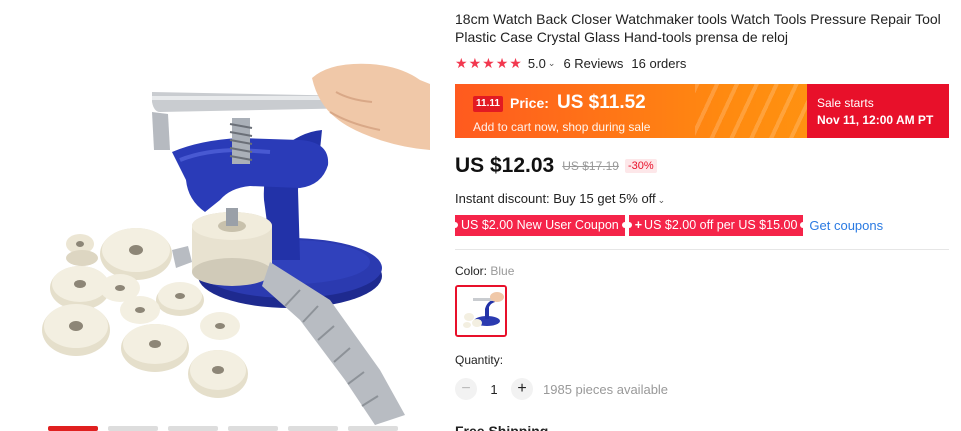 The image size is (961, 431). What do you see at coordinates (555, 198) in the screenshot?
I see `instant-discount-text: Instant discount: Buy 15 get 5% off` at bounding box center [555, 198].